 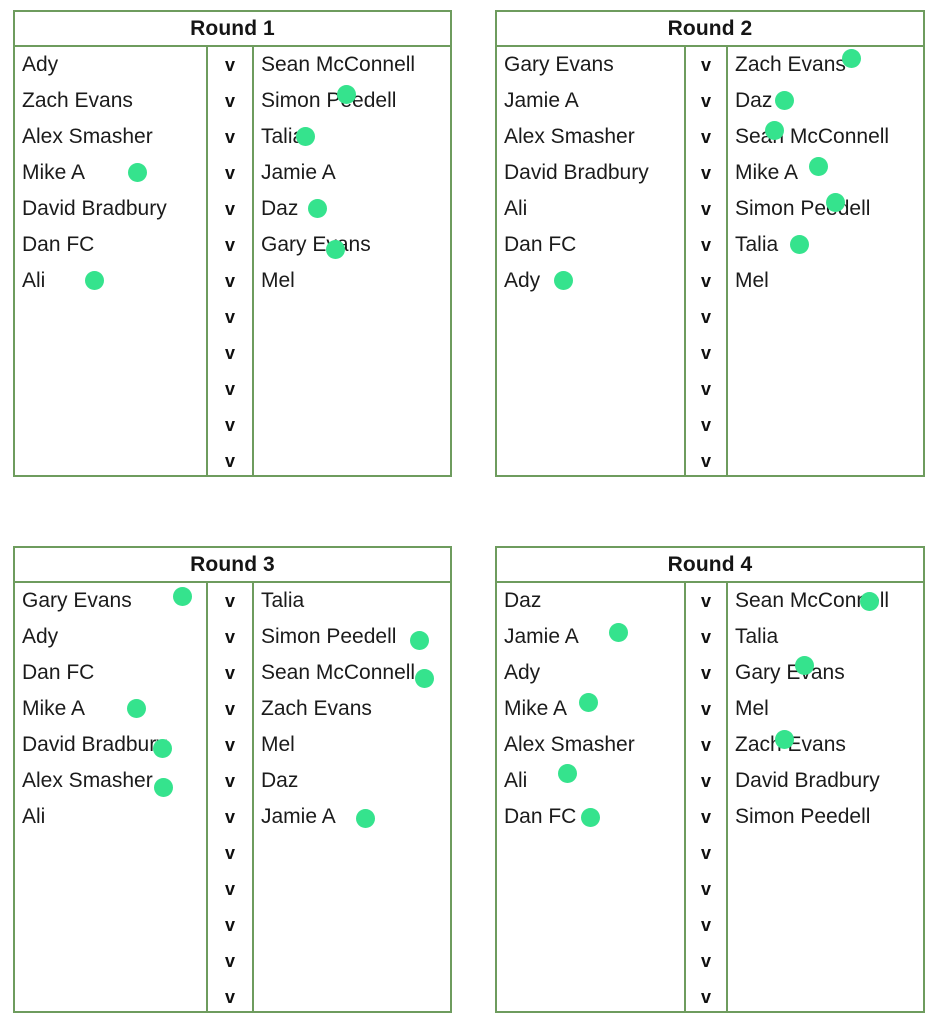 What do you see at coordinates (590, 101) in the screenshot?
I see `home-player-cell: Jamie A` at bounding box center [590, 101].